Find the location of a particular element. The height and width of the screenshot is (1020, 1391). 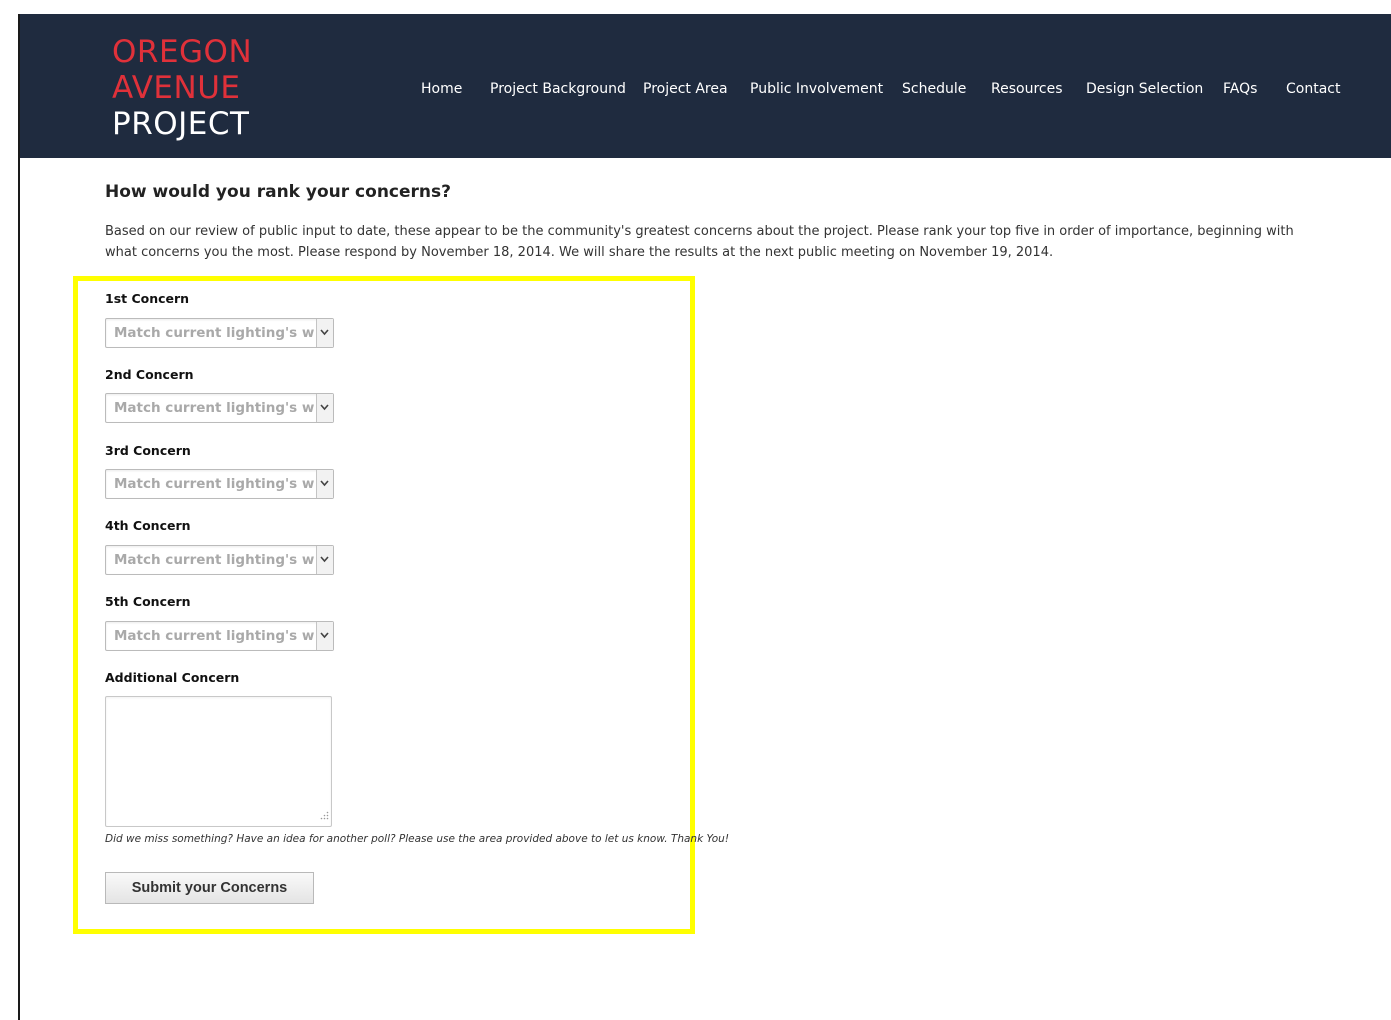

site-logo: OREGON AVENUE PROJECT is located at coordinates (182, 88).